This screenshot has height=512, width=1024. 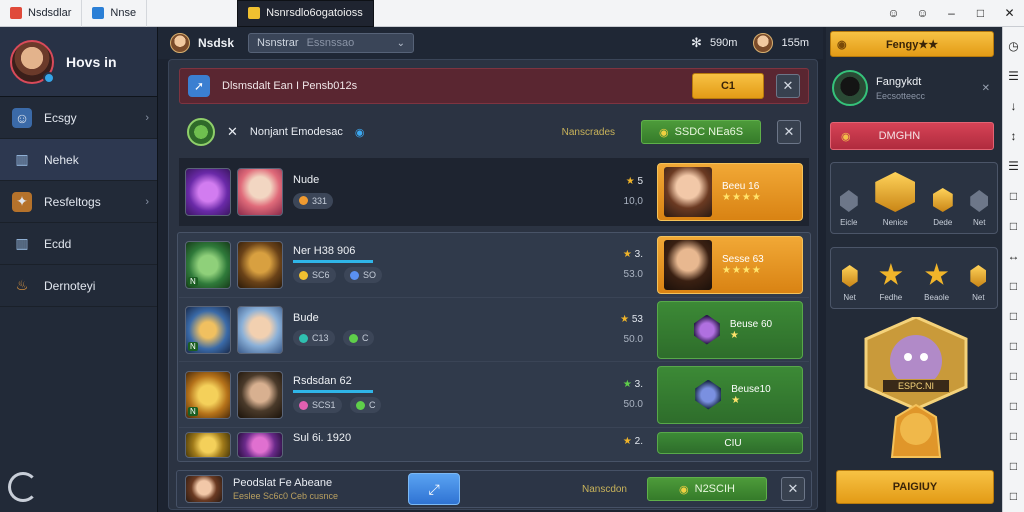 I want to click on stat-pill: SC6, so click(x=314, y=275).